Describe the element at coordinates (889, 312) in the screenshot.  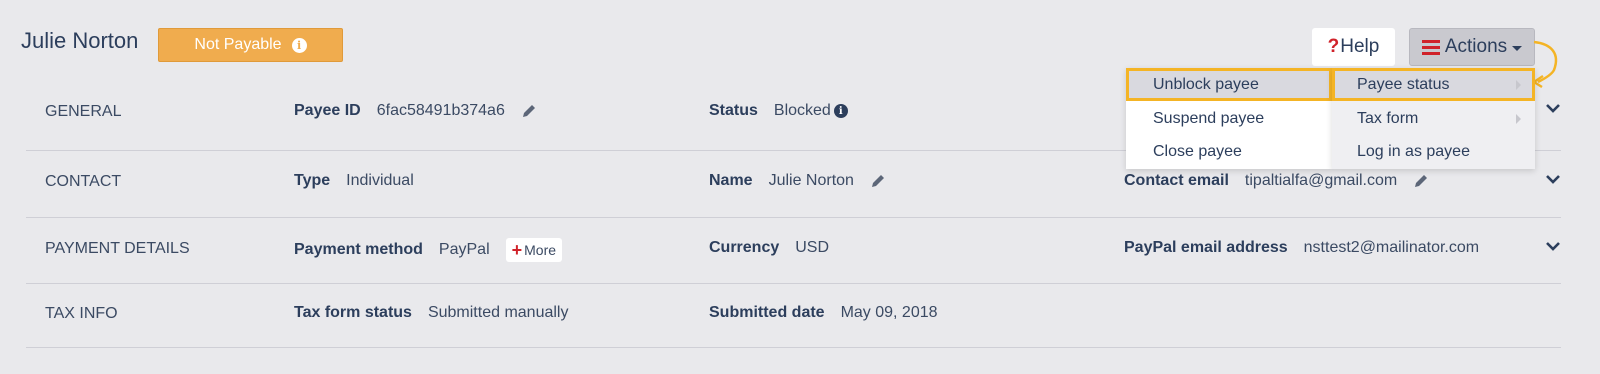
I see `field-value: May 09, 2018` at that location.